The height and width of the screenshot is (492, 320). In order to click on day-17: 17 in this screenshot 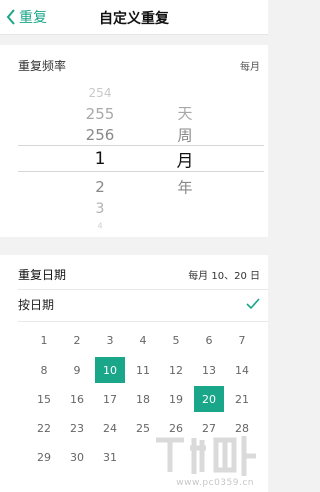, I will do `click(110, 399)`.